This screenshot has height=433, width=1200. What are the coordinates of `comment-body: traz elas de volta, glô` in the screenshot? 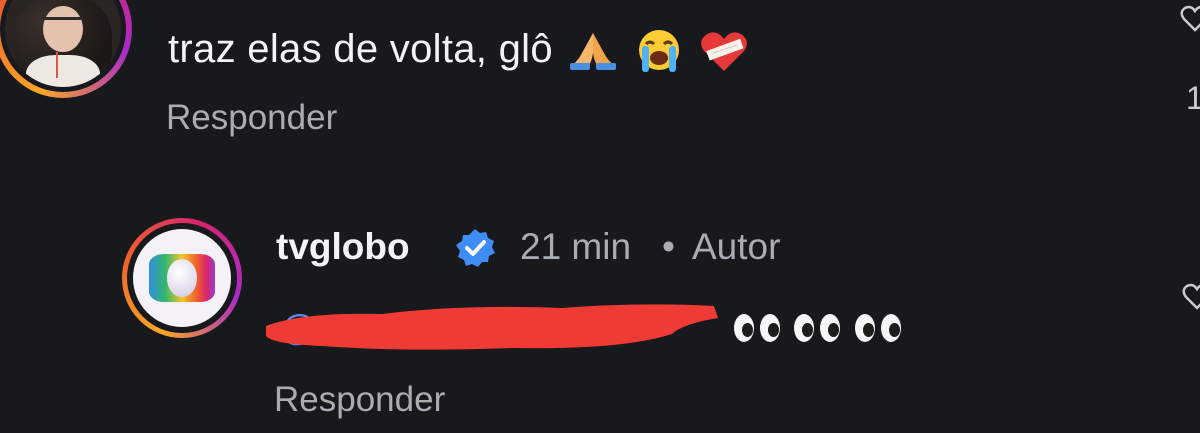 It's located at (458, 49).